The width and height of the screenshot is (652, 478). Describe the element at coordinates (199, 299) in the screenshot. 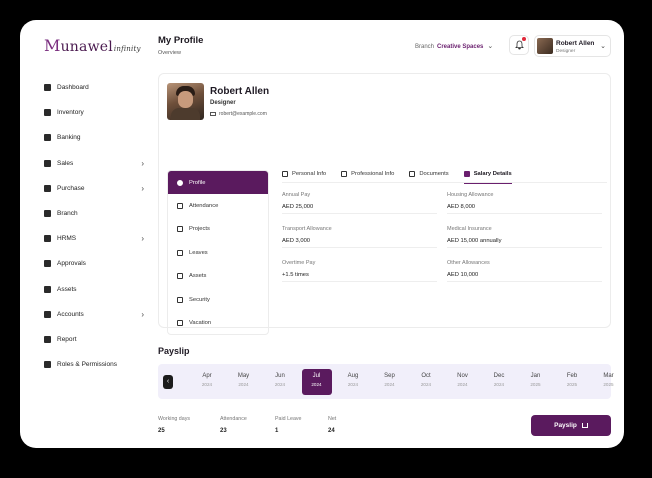

I see `profile-menu-label: Security` at that location.